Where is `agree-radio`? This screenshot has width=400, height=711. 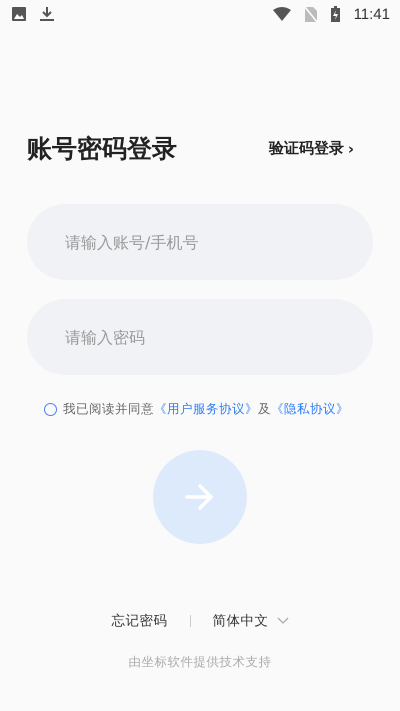
agree-radio is located at coordinates (50, 409).